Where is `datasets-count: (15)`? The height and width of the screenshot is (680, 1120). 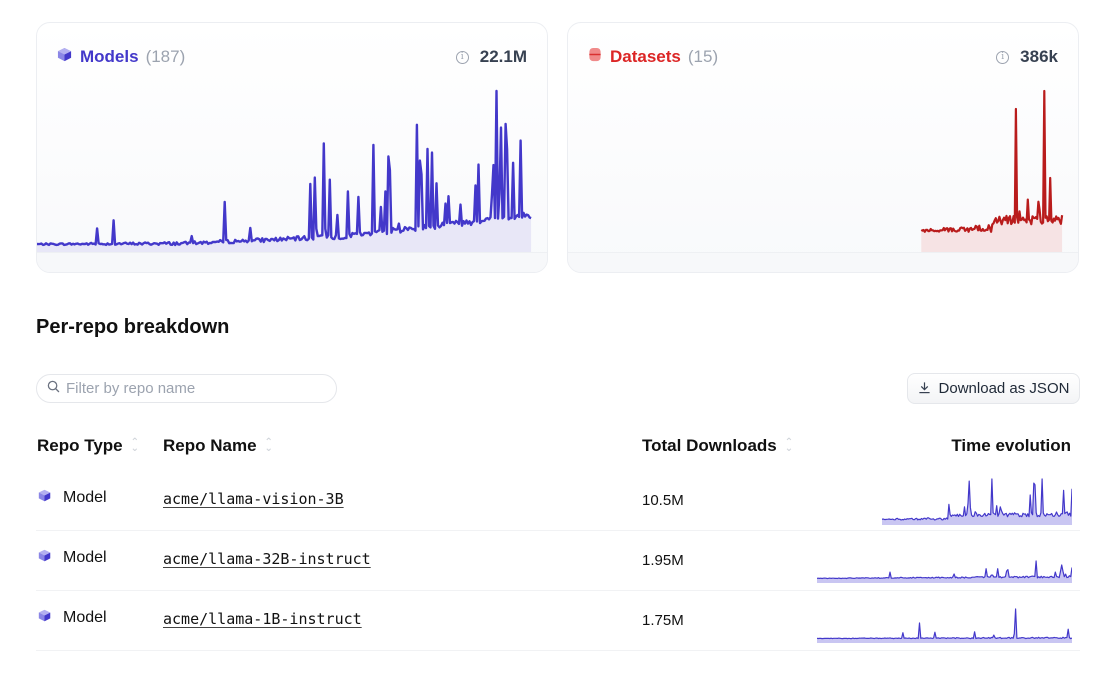 datasets-count: (15) is located at coordinates (703, 56).